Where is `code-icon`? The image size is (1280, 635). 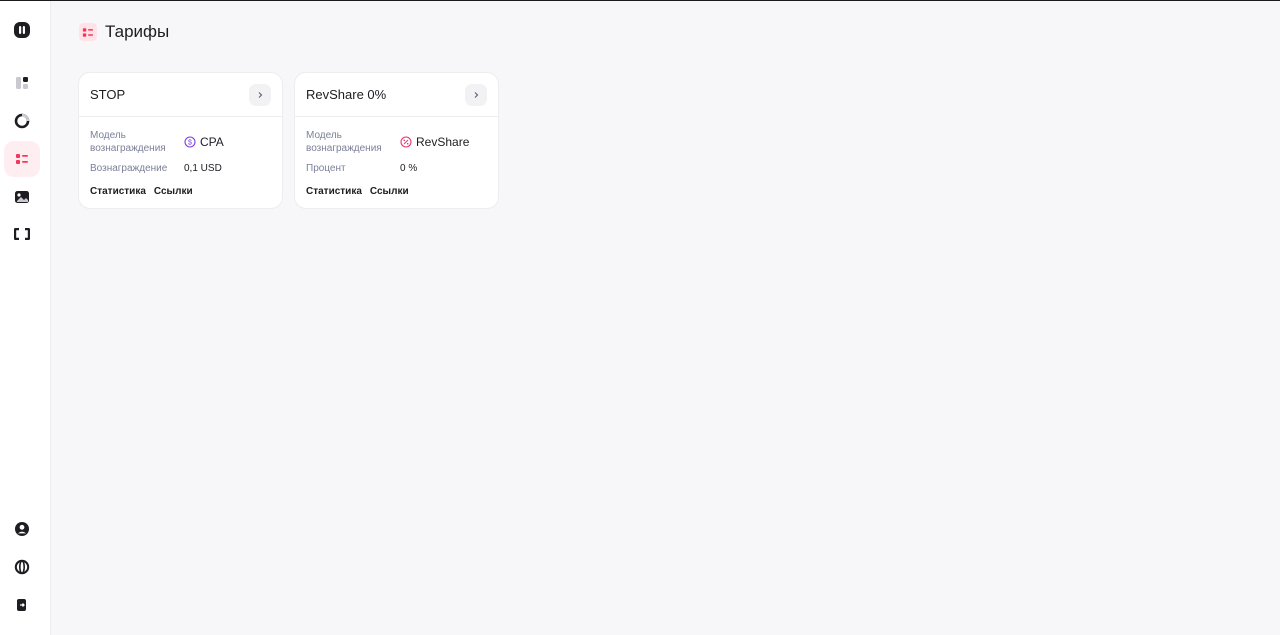
code-icon is located at coordinates (22, 234).